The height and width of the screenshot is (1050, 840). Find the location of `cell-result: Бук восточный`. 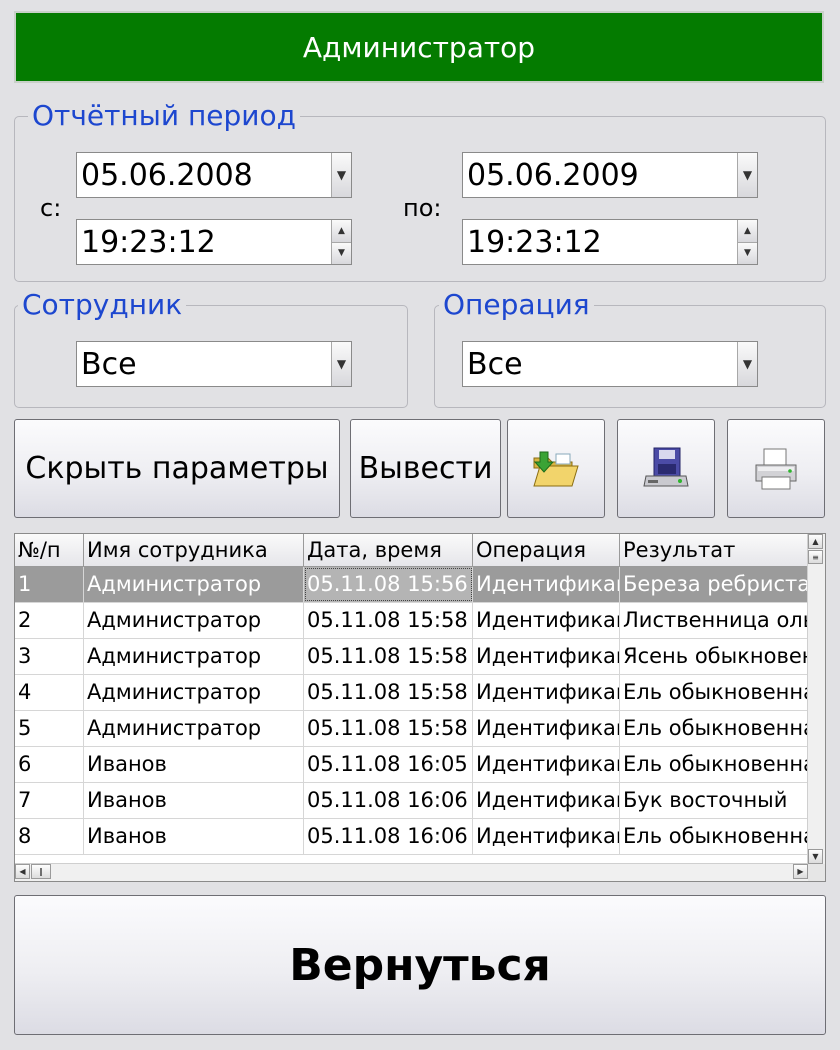

cell-result: Бук восточный is located at coordinates (720, 800).